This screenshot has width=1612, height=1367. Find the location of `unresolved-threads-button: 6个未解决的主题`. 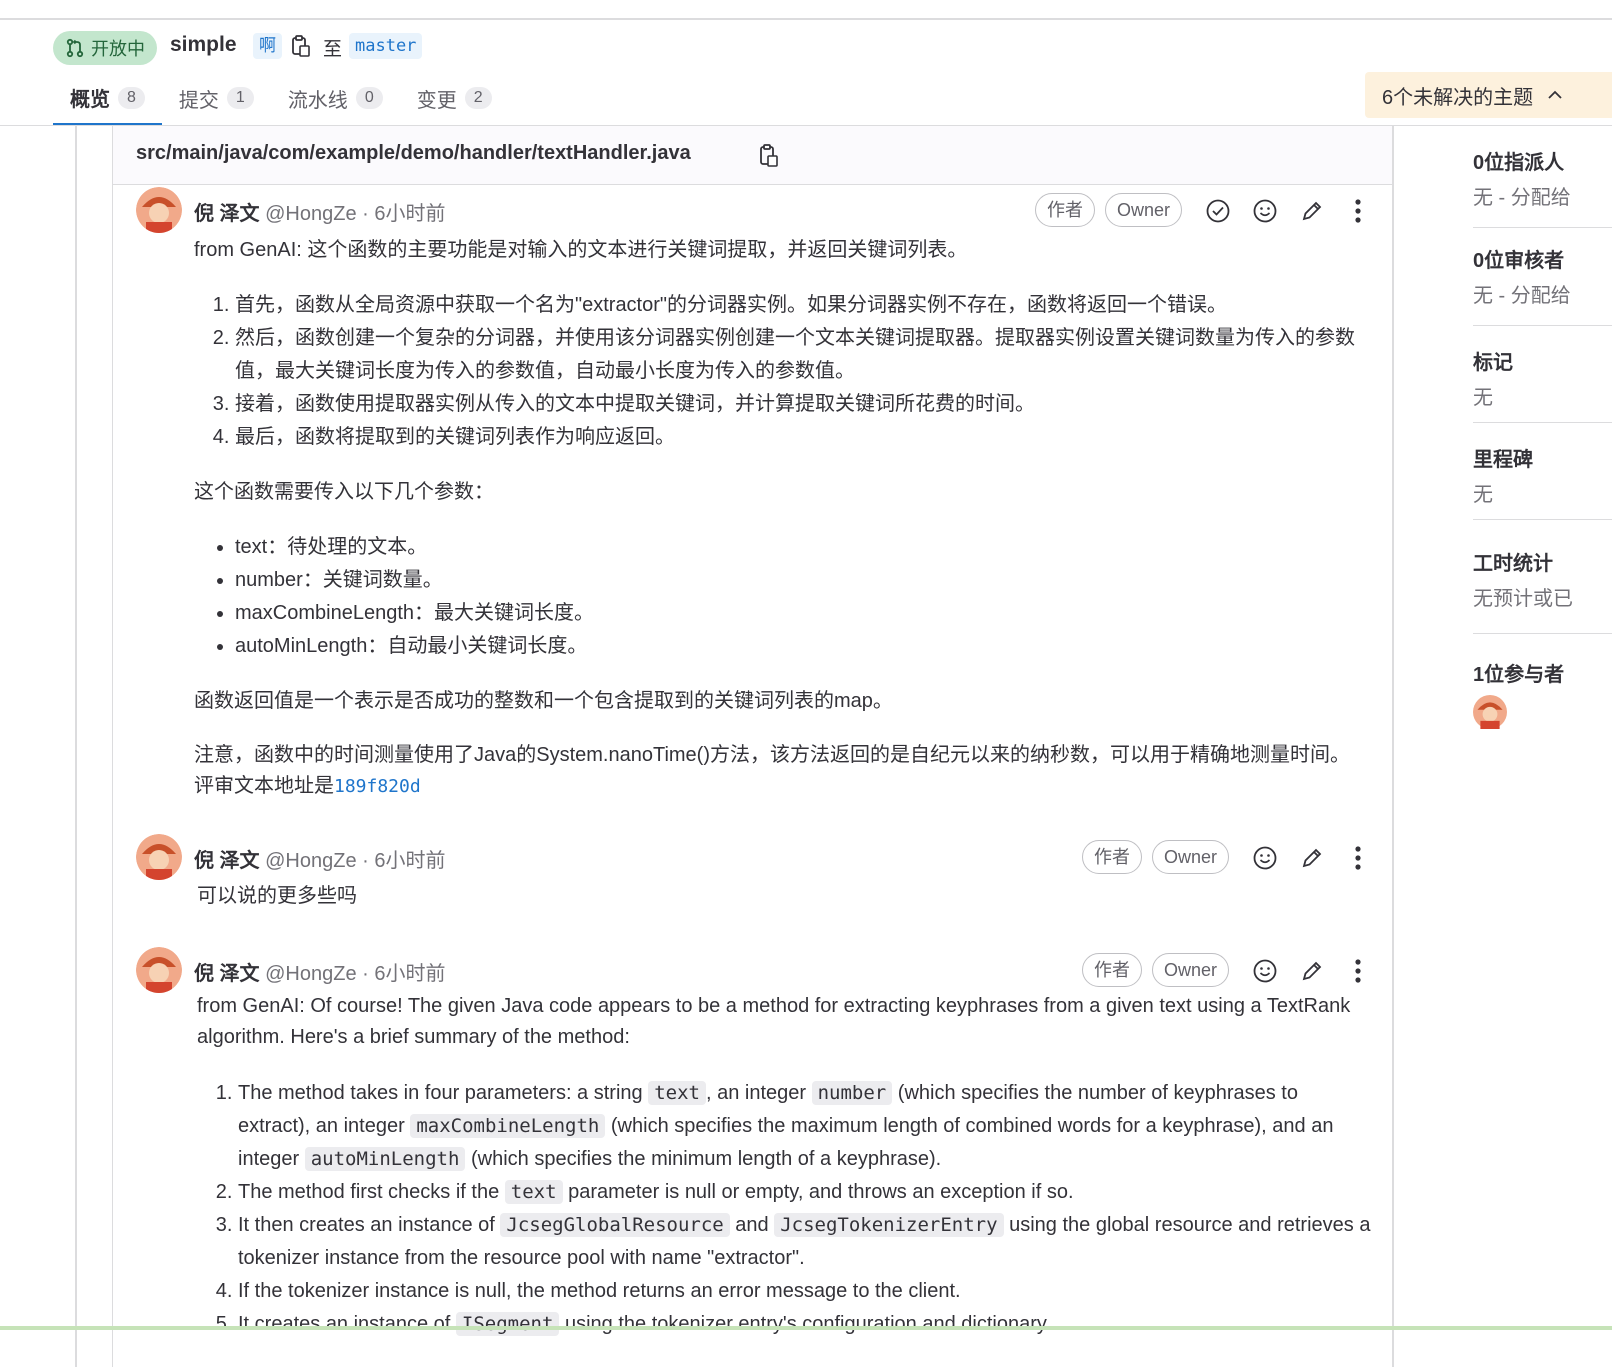

unresolved-threads-button: 6个未解决的主题 is located at coordinates (1488, 95).